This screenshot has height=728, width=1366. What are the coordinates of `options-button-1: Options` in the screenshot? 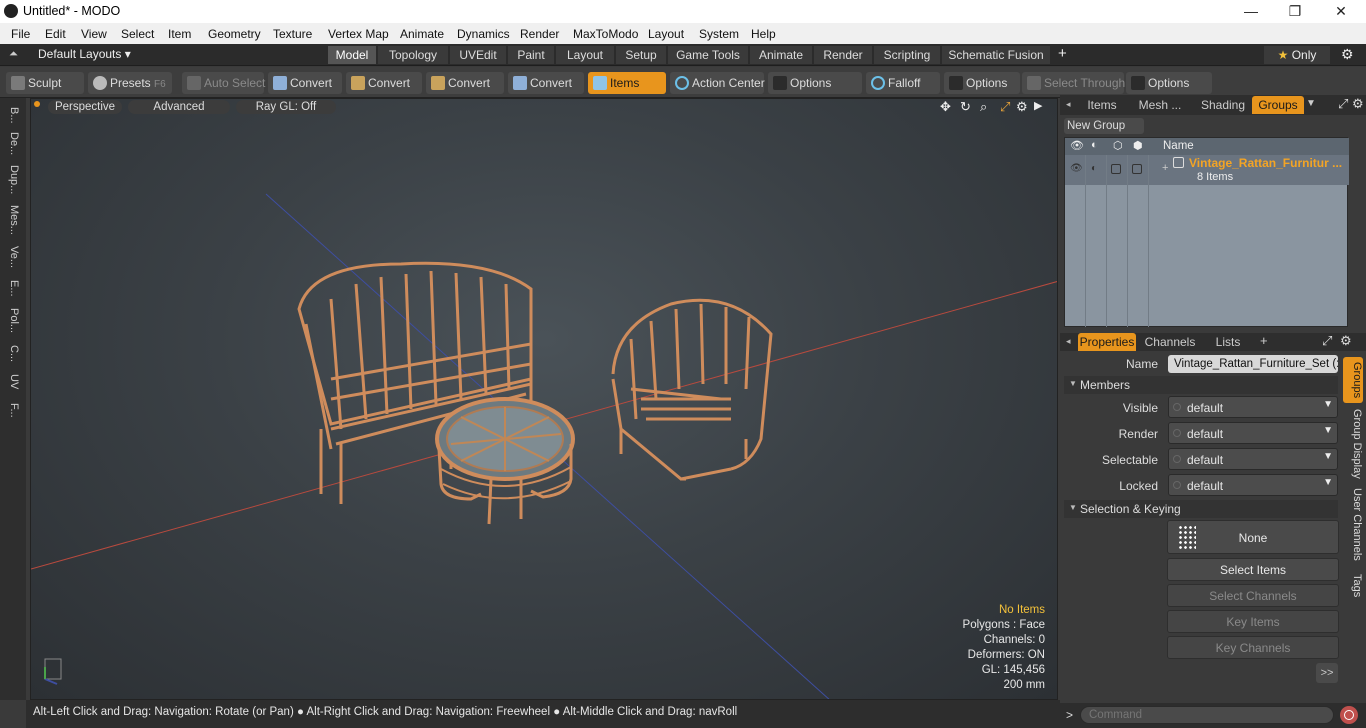 It's located at (815, 83).